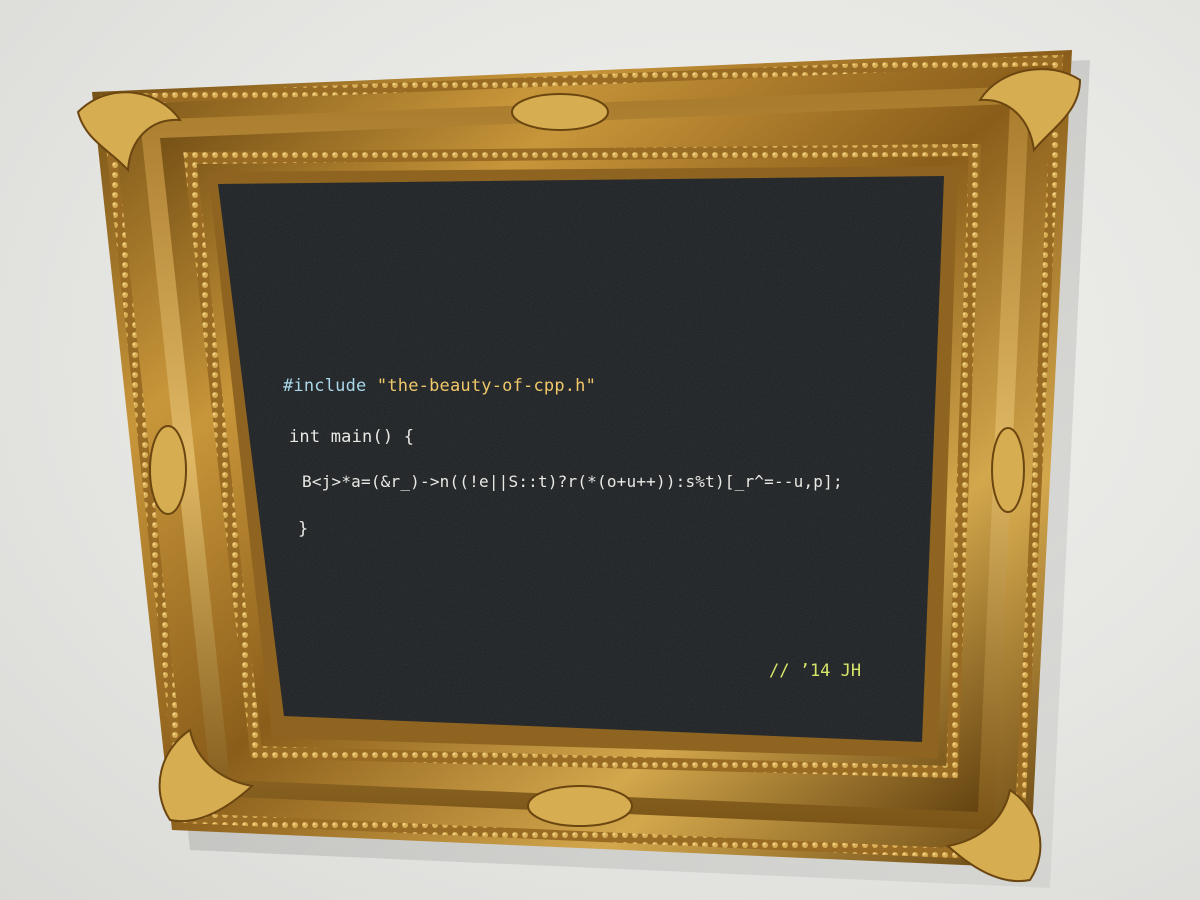  I want to click on artist-signature: // ’14 JH, so click(815, 671).